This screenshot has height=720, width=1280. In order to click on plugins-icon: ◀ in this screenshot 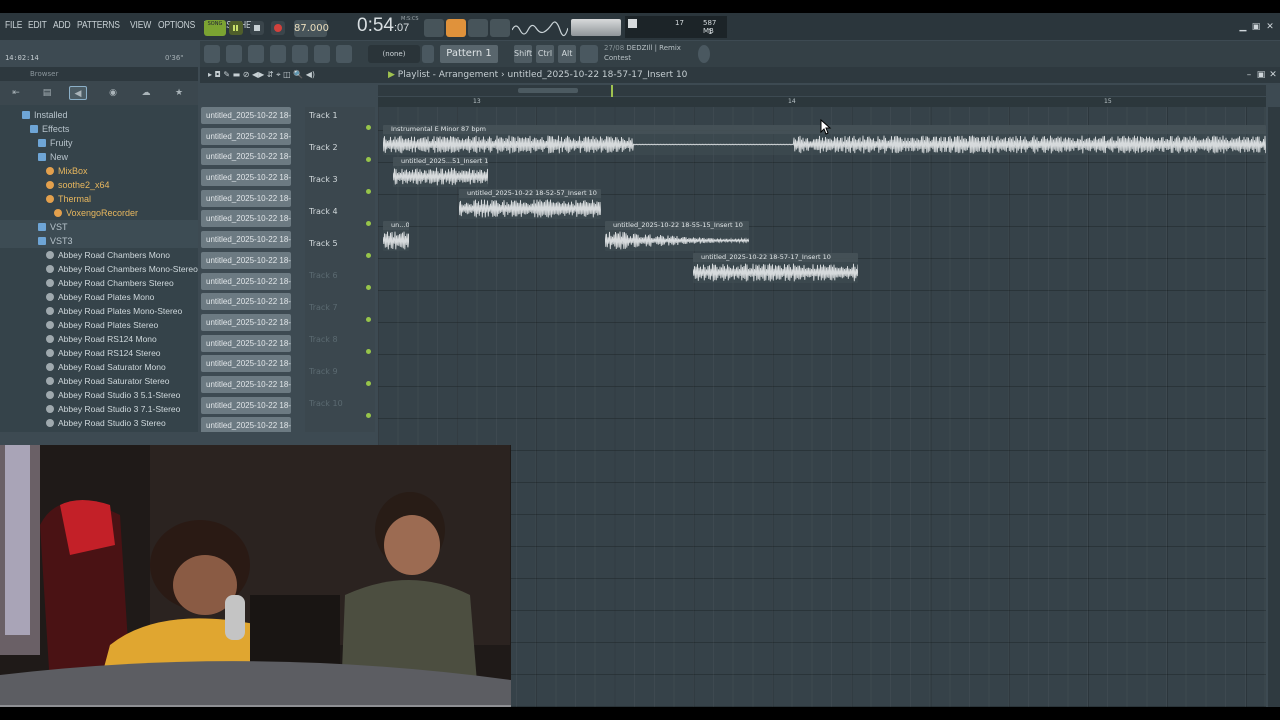, I will do `click(78, 93)`.